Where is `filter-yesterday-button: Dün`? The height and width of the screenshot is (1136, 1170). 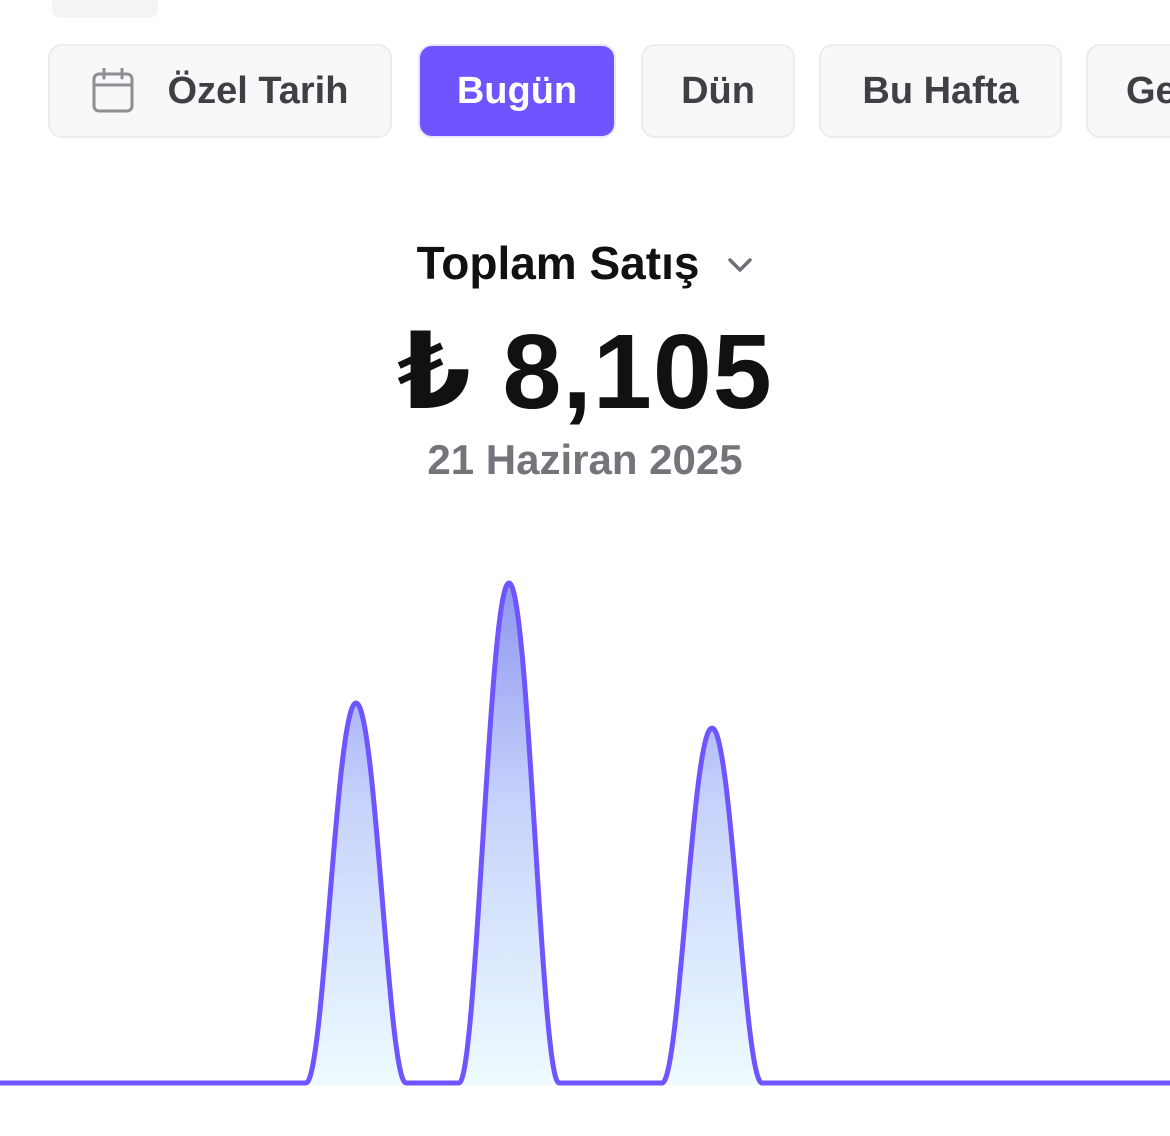 filter-yesterday-button: Dün is located at coordinates (718, 91).